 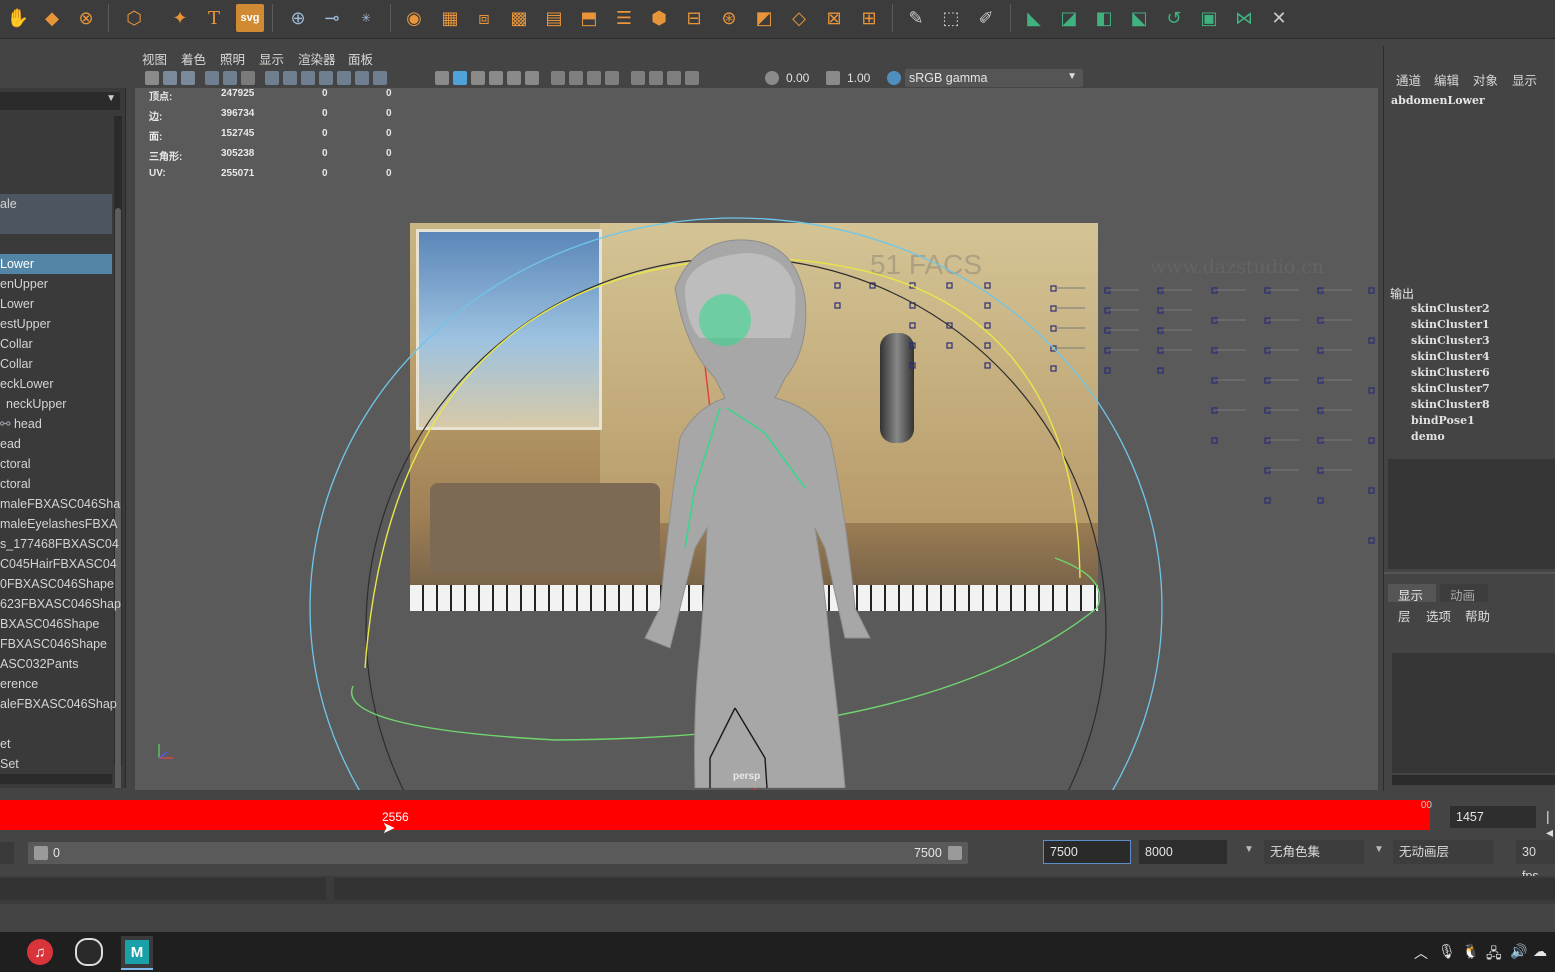 What do you see at coordinates (638, 78) in the screenshot?
I see `isolate-select-icon` at bounding box center [638, 78].